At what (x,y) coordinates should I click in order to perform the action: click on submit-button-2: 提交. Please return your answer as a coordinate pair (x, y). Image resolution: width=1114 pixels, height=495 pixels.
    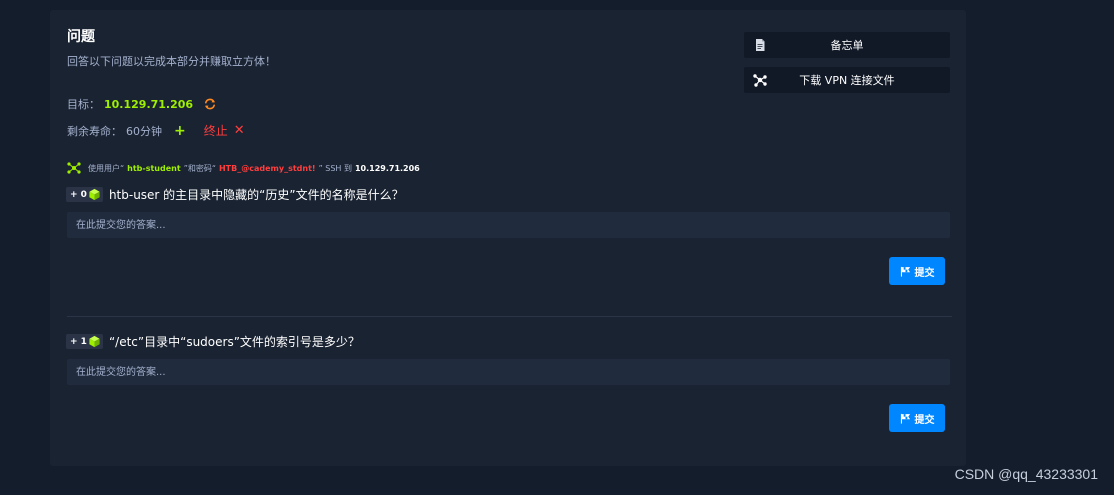
    Looking at the image, I should click on (917, 418).